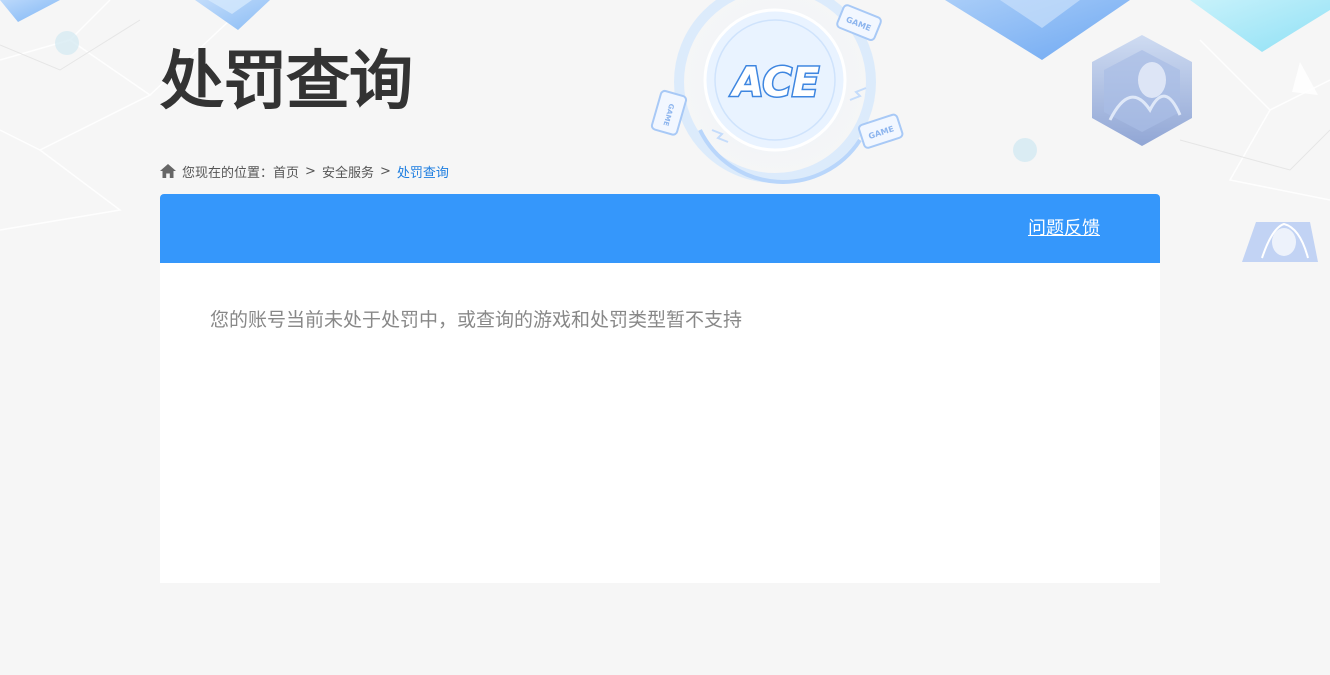 The width and height of the screenshot is (1330, 675). Describe the element at coordinates (1280, 242) in the screenshot. I see `character-thumb-icon` at that location.